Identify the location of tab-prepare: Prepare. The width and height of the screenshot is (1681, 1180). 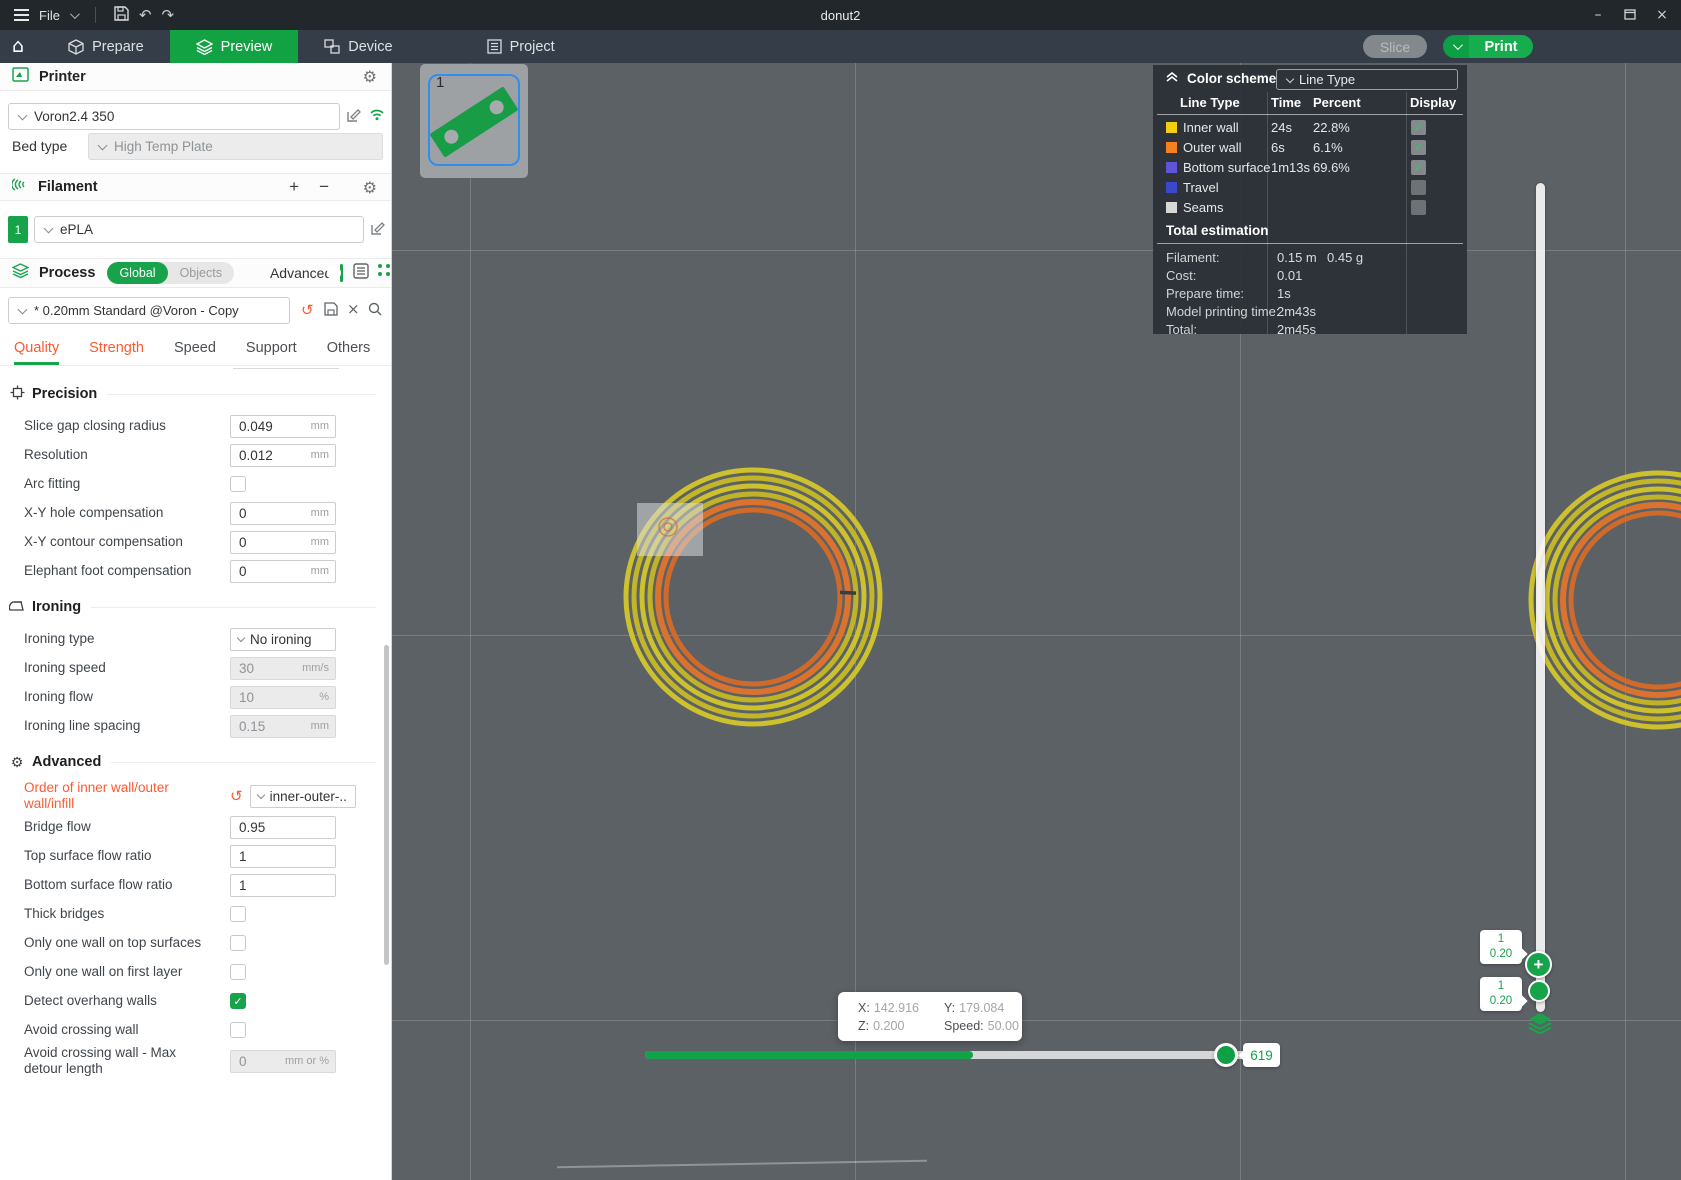
(106, 46).